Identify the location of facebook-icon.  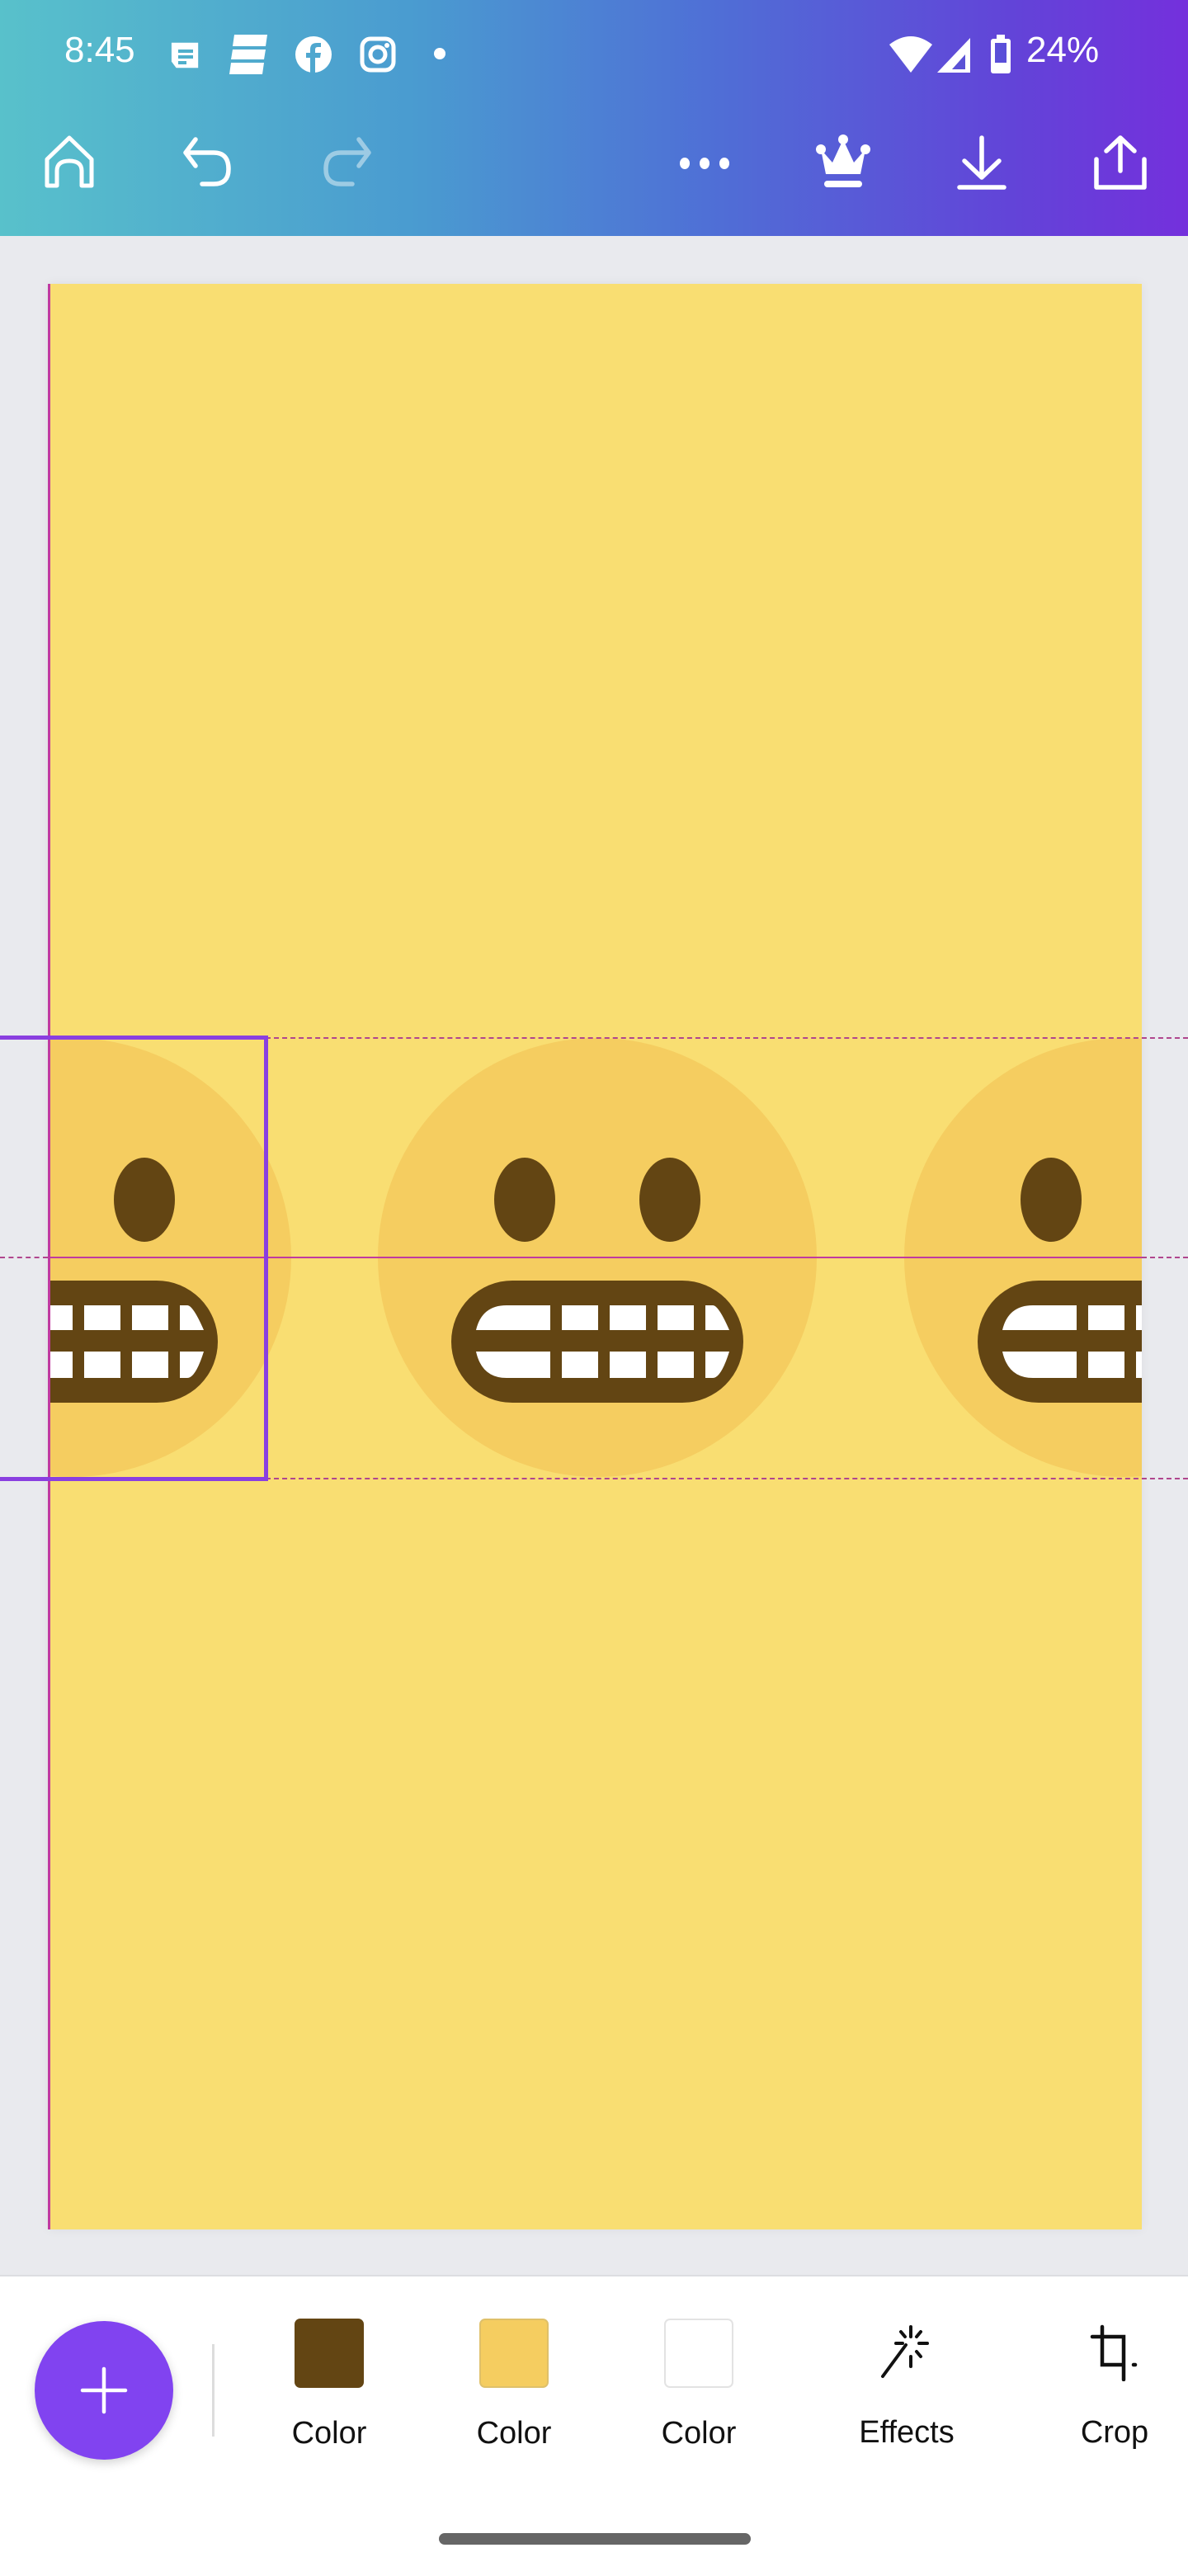
(313, 56).